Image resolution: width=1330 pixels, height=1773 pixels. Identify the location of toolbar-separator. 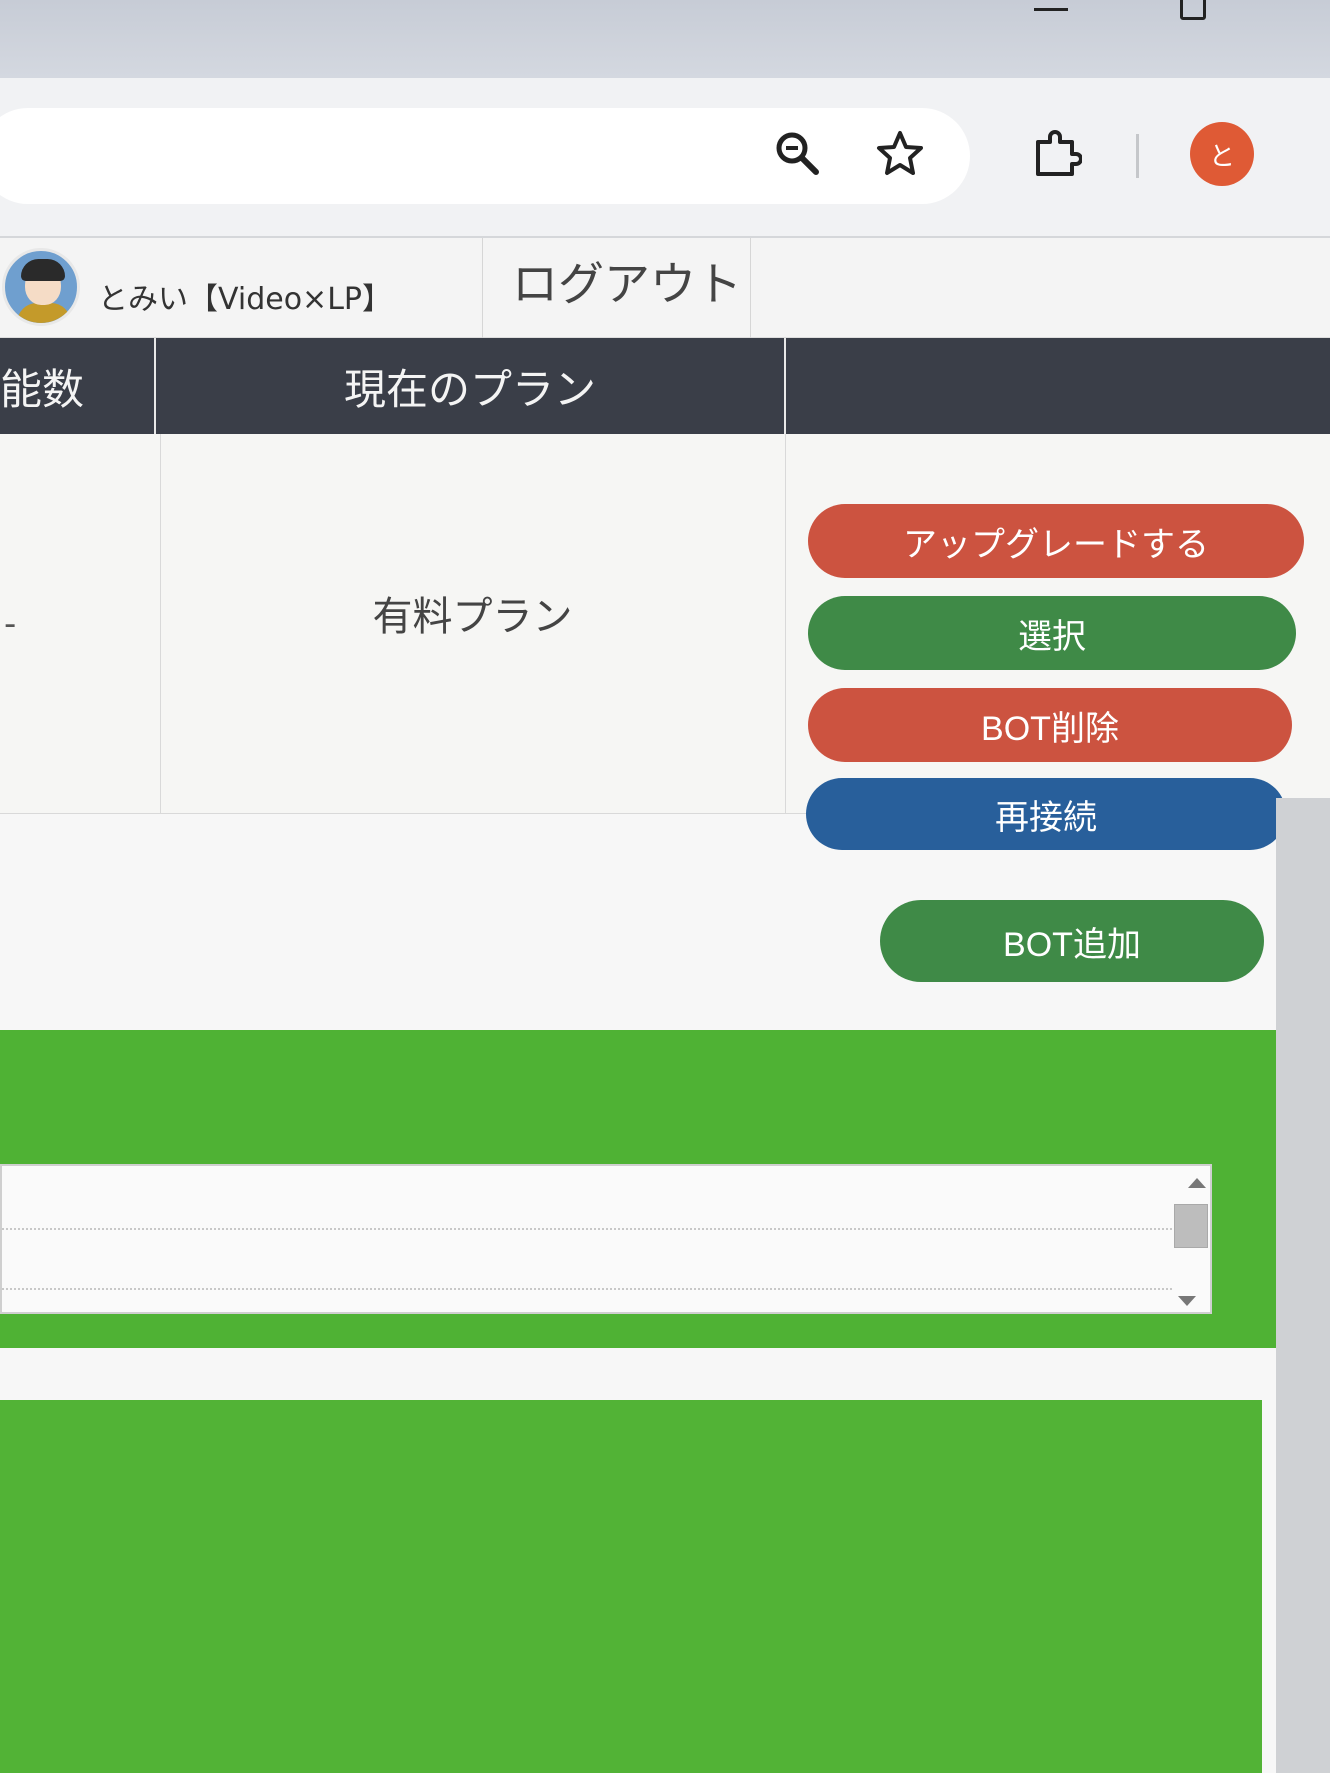
(1137, 156).